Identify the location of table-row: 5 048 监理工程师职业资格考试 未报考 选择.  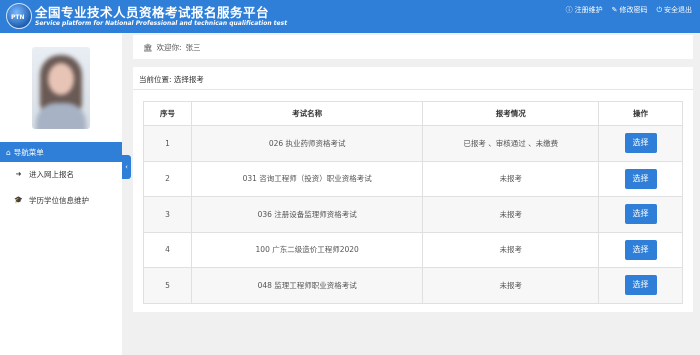
(413, 285).